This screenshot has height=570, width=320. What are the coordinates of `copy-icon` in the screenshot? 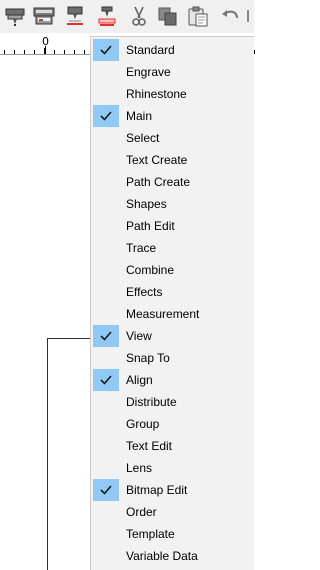 It's located at (168, 16).